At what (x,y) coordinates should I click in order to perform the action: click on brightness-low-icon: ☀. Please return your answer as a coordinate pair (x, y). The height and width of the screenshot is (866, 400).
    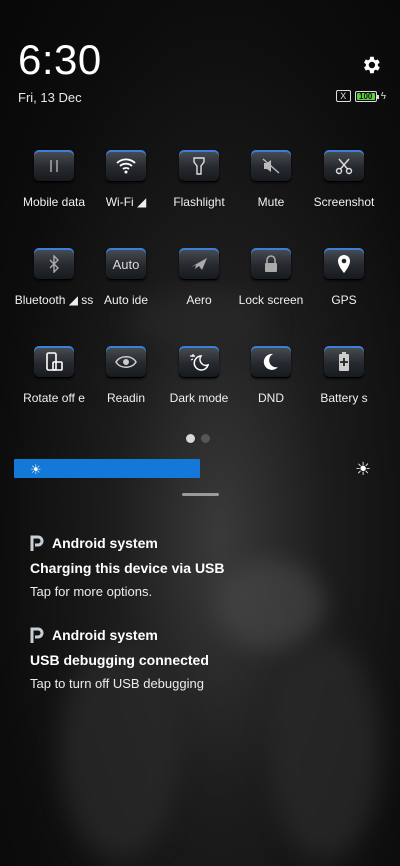
    Looking at the image, I should click on (36, 469).